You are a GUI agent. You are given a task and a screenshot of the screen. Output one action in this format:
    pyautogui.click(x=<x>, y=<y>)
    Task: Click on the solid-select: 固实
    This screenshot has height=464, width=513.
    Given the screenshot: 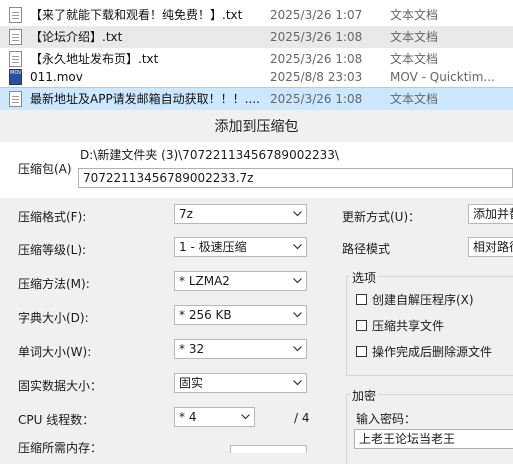 What is the action you would take?
    pyautogui.click(x=240, y=383)
    